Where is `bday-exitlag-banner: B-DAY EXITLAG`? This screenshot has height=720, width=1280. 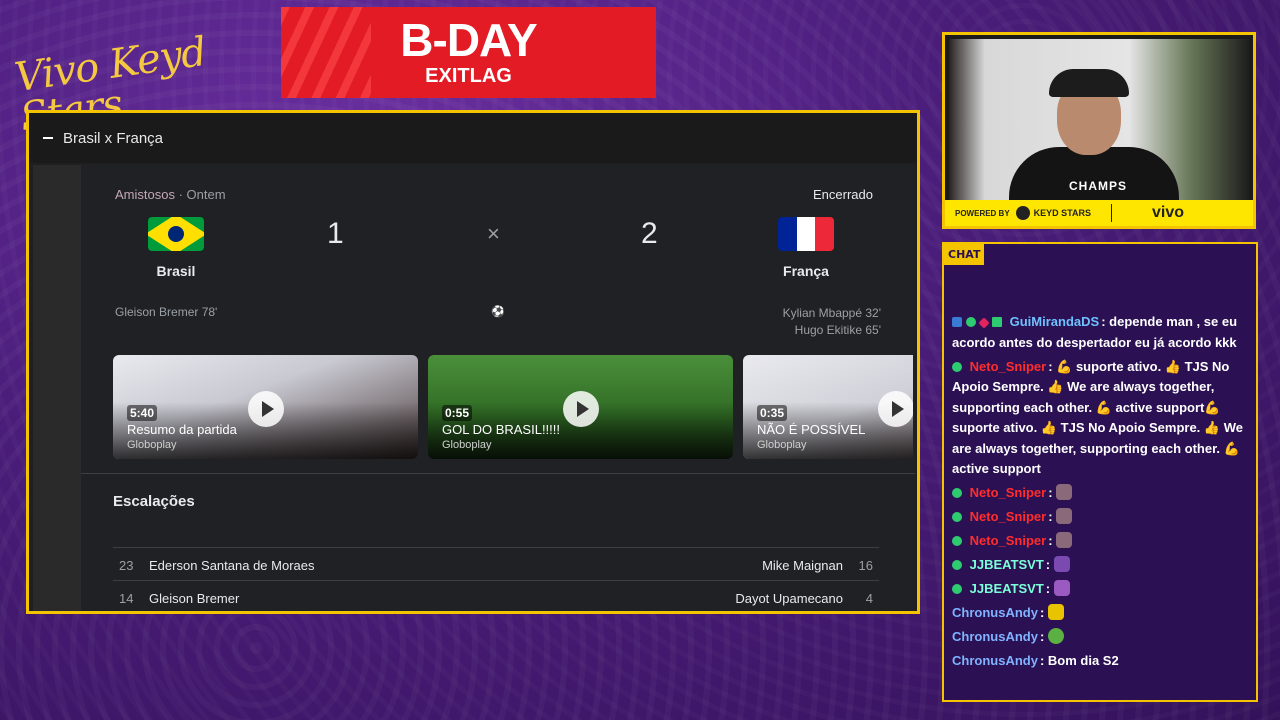 bday-exitlag-banner: B-DAY EXITLAG is located at coordinates (468, 52).